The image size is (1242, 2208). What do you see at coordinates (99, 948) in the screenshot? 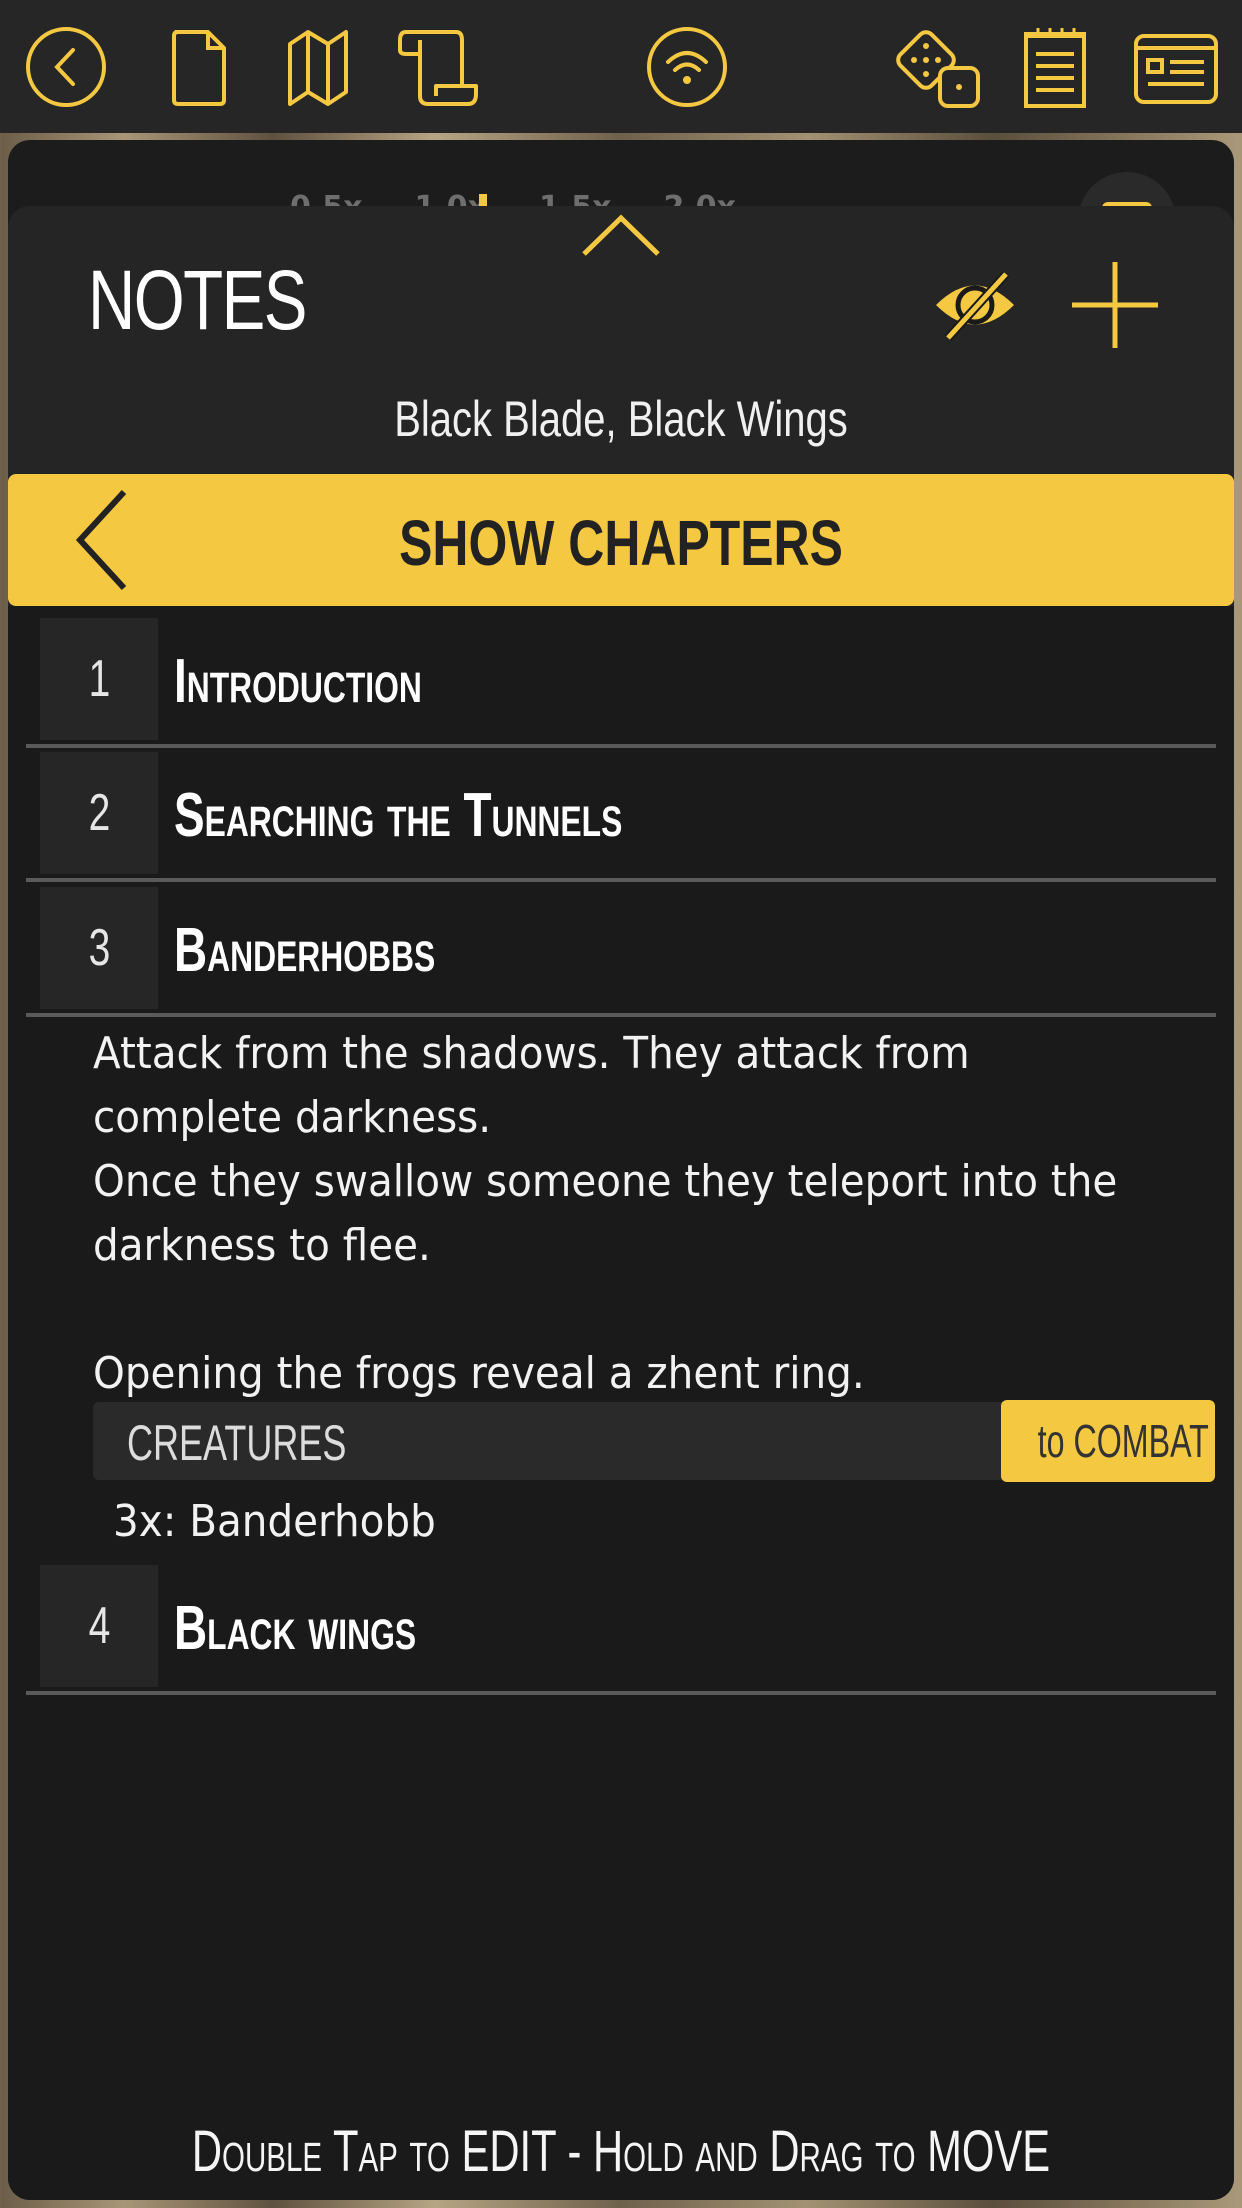
I see `chapter-number: 3` at bounding box center [99, 948].